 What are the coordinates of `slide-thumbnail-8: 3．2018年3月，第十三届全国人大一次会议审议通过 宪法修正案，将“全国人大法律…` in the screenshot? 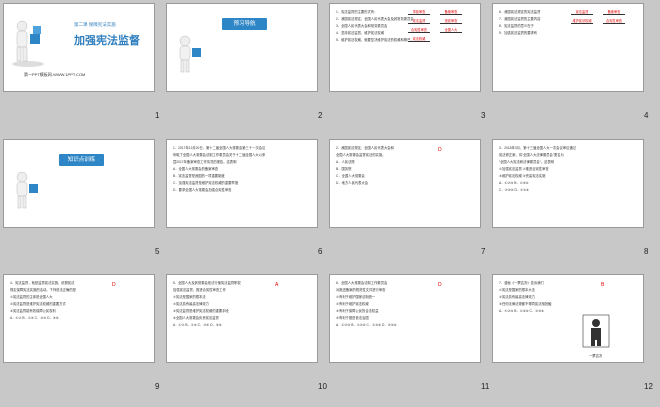 It's located at (568, 183).